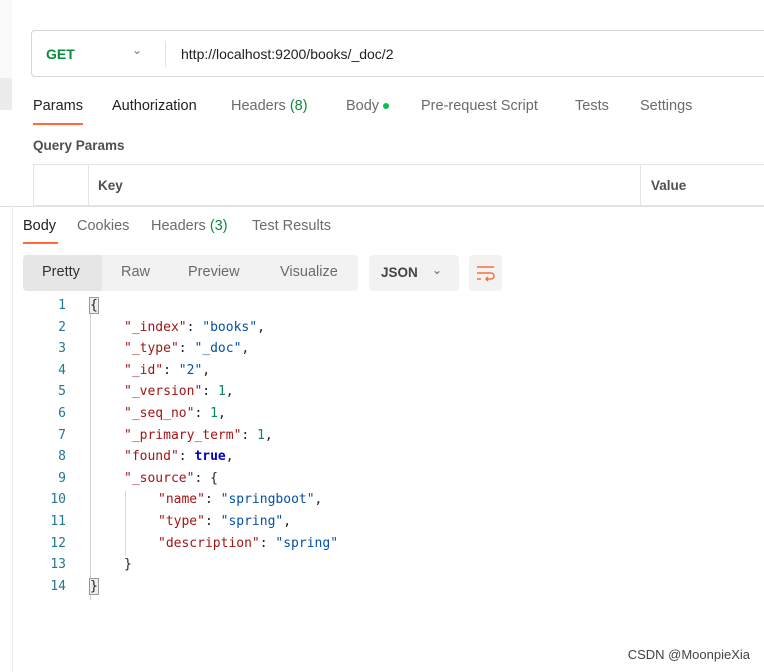 This screenshot has width=764, height=672. I want to click on tab-headers: Headers (8), so click(269, 106).